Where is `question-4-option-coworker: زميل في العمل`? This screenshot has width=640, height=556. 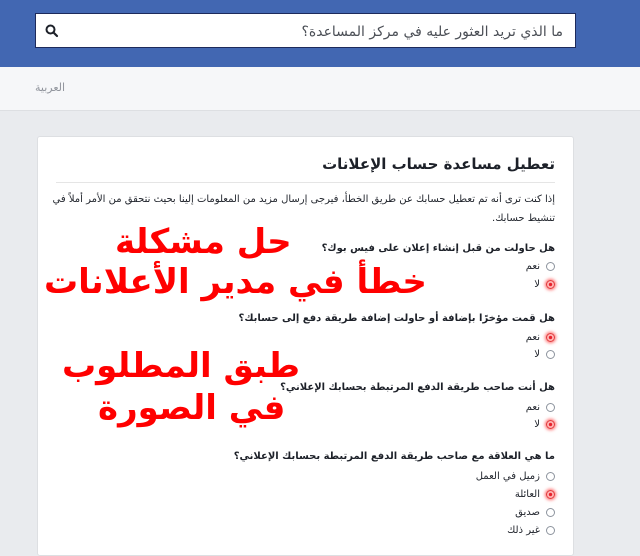 question-4-option-coworker: زميل في العمل is located at coordinates (515, 476).